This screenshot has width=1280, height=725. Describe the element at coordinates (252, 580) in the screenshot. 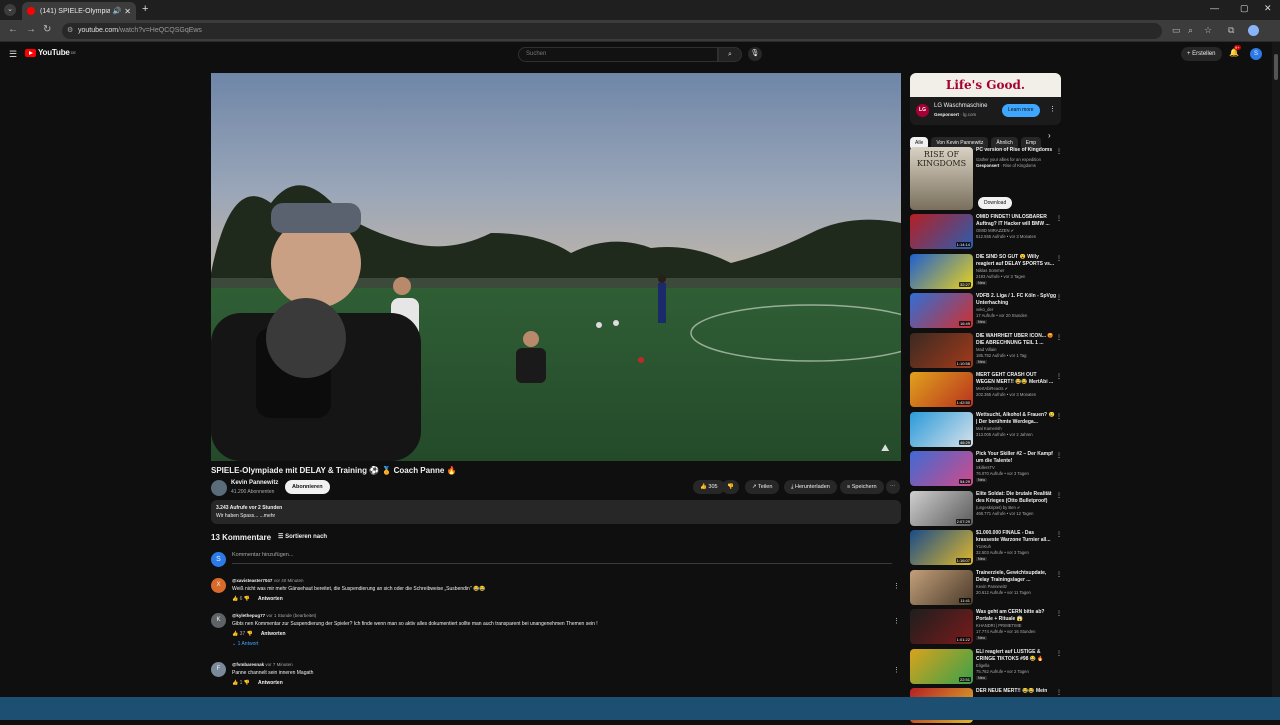

I see `comment-author: @xavisteaster7047` at that location.